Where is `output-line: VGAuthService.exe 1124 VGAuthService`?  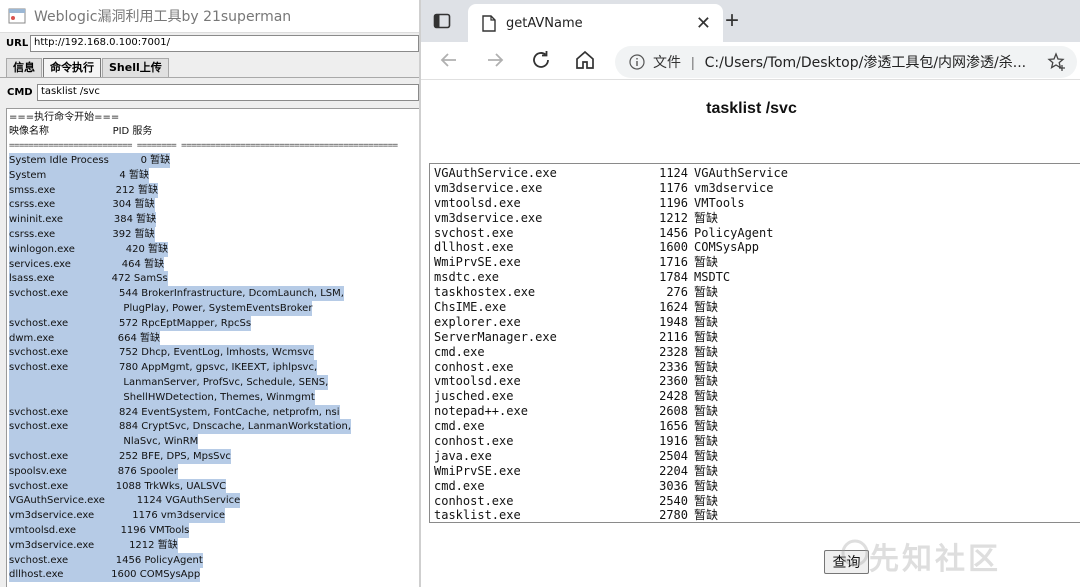 output-line: VGAuthService.exe 1124 VGAuthService is located at coordinates (125, 501).